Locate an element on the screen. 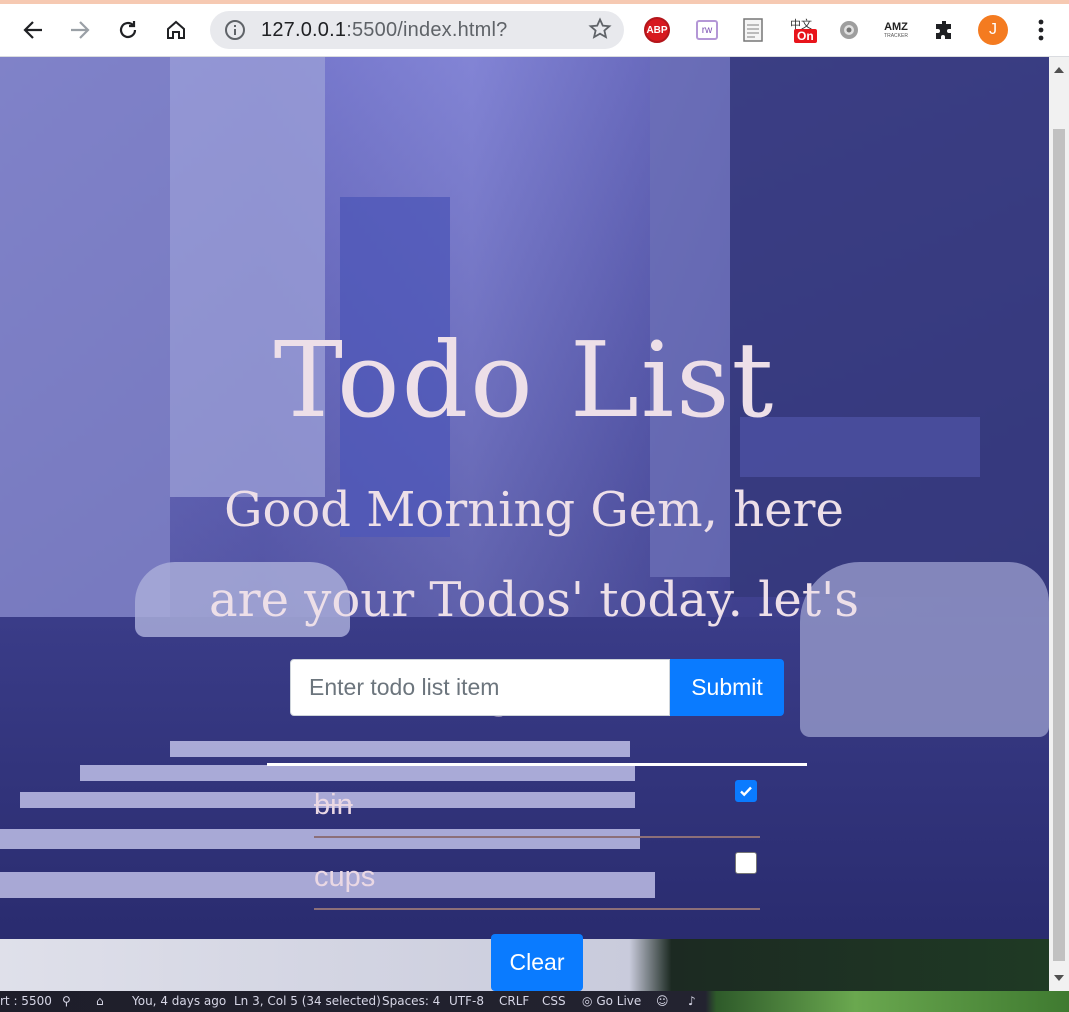 The image size is (1069, 1012). scroll-up-arrow-icon is located at coordinates (1059, 70).